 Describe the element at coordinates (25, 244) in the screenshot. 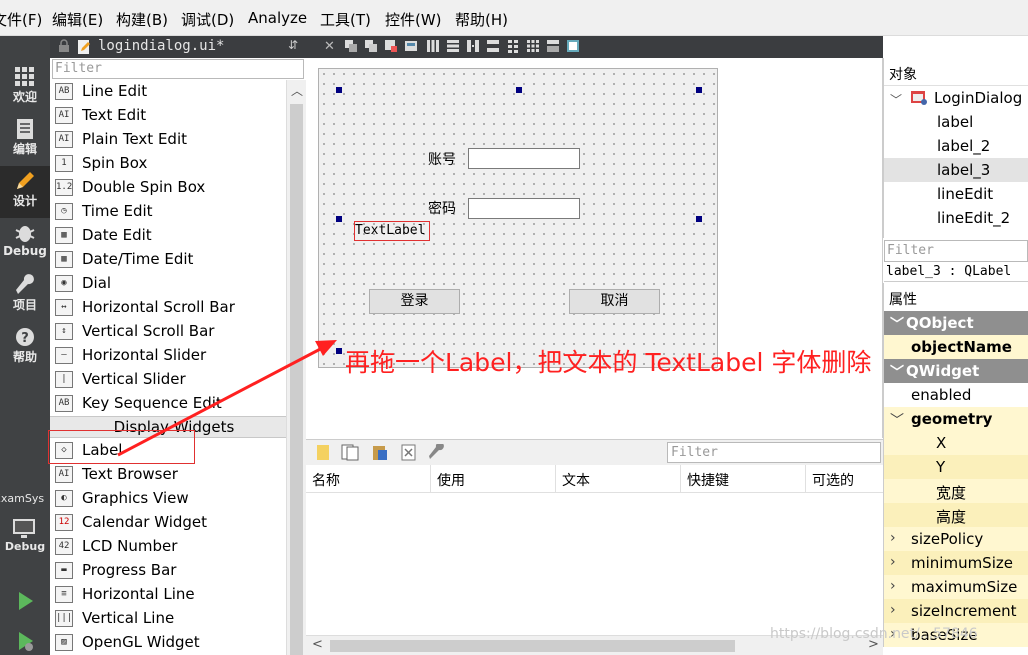

I see `mode-debug: Debug` at that location.